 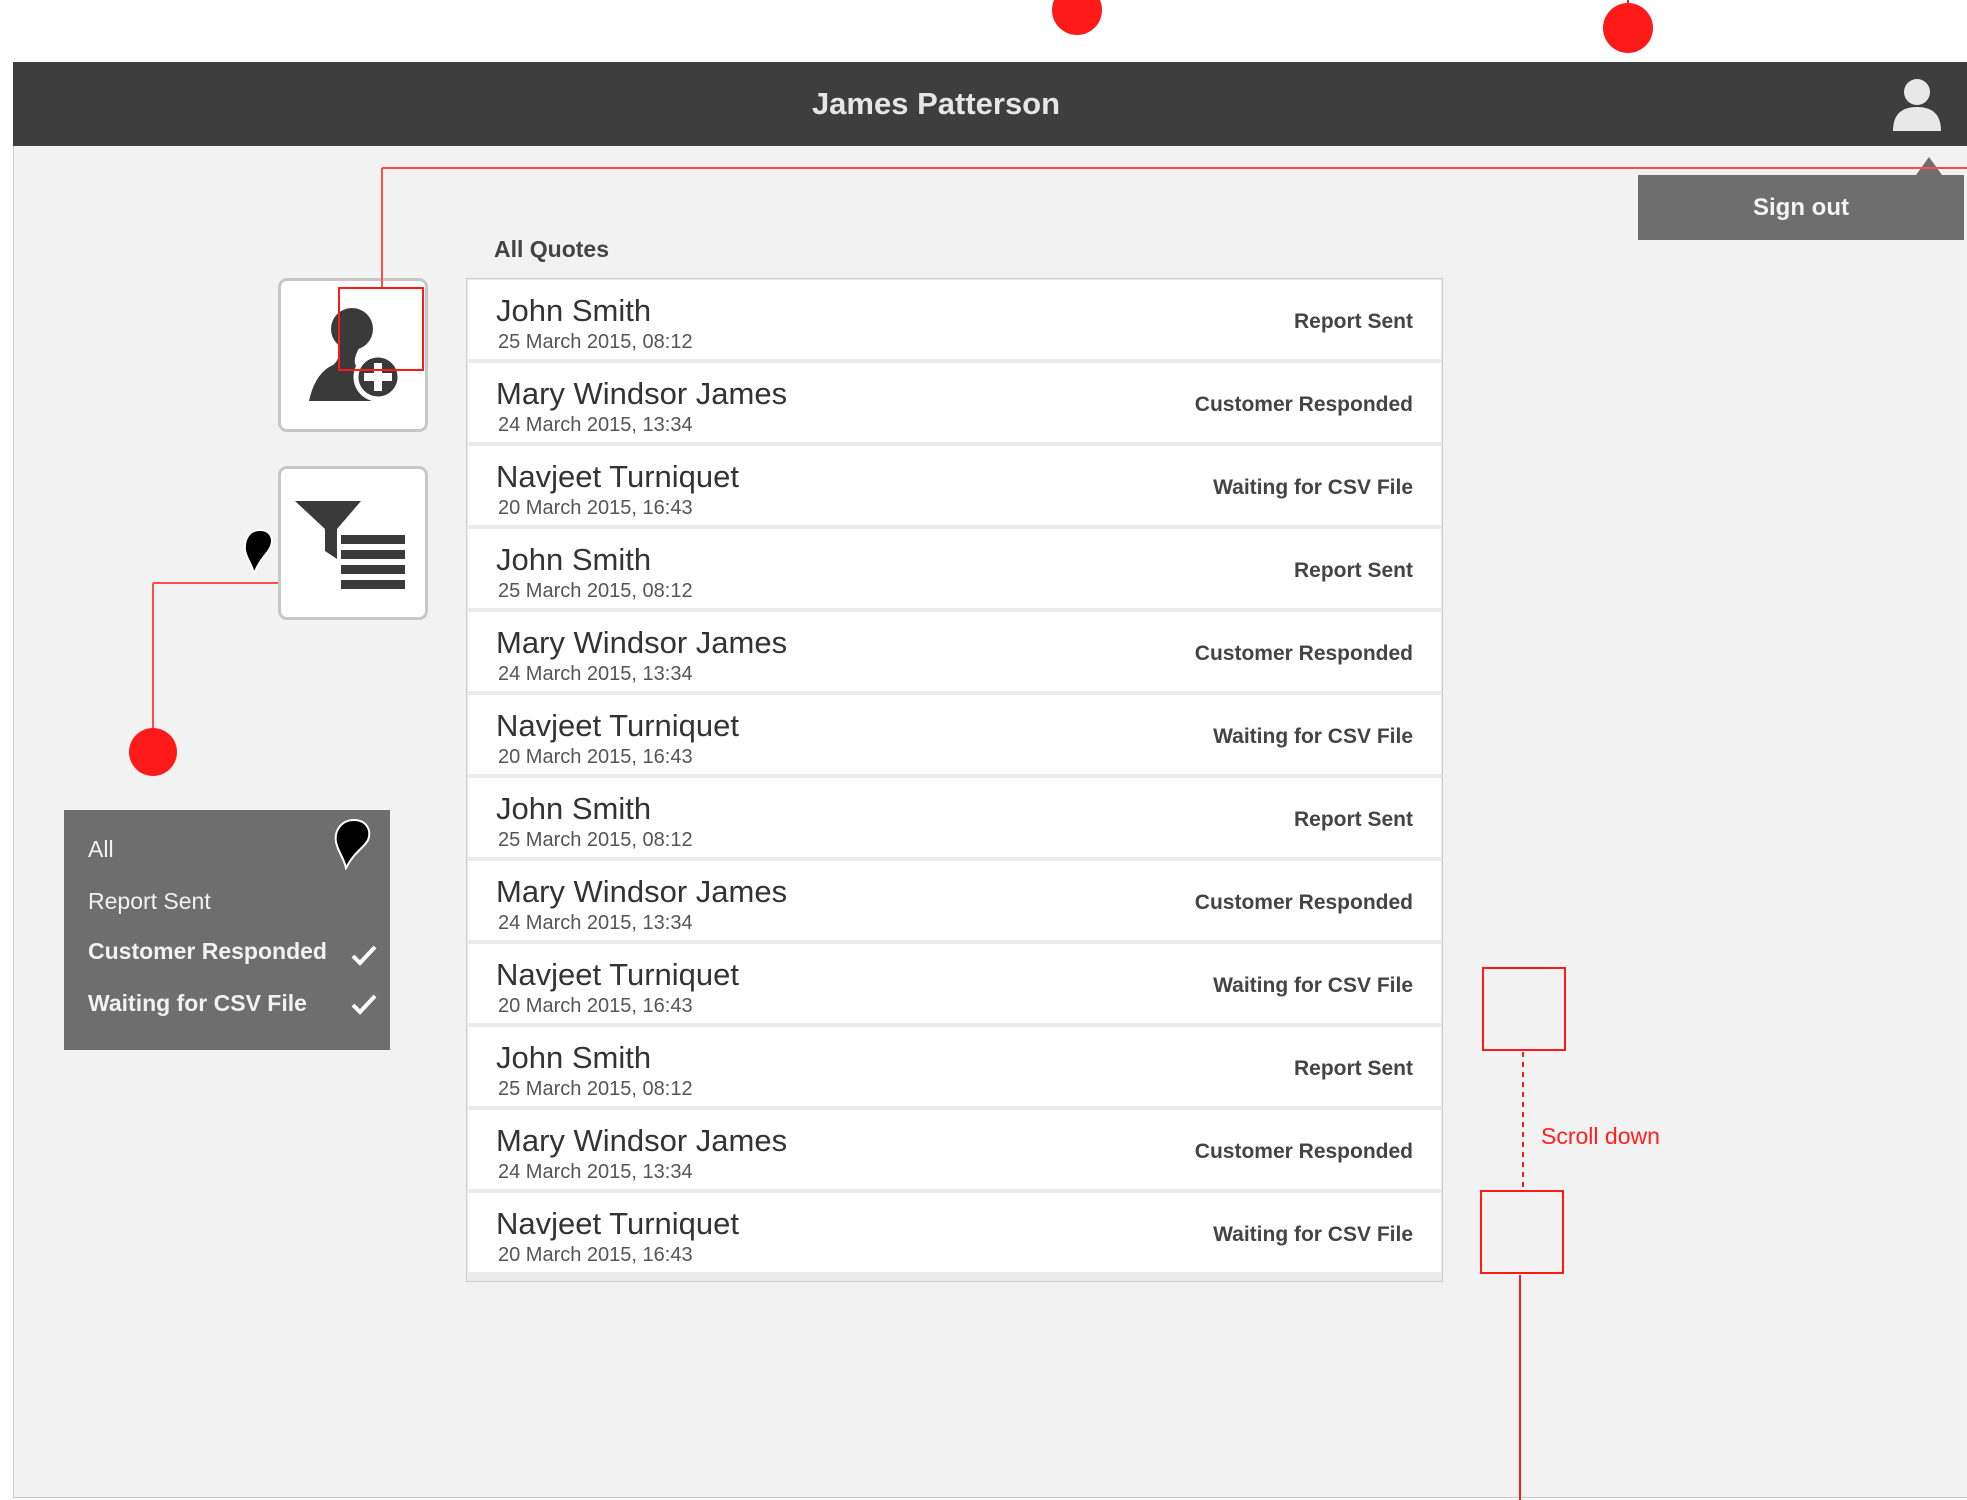 What do you see at coordinates (552, 249) in the screenshot?
I see `section-title: All Quotes` at bounding box center [552, 249].